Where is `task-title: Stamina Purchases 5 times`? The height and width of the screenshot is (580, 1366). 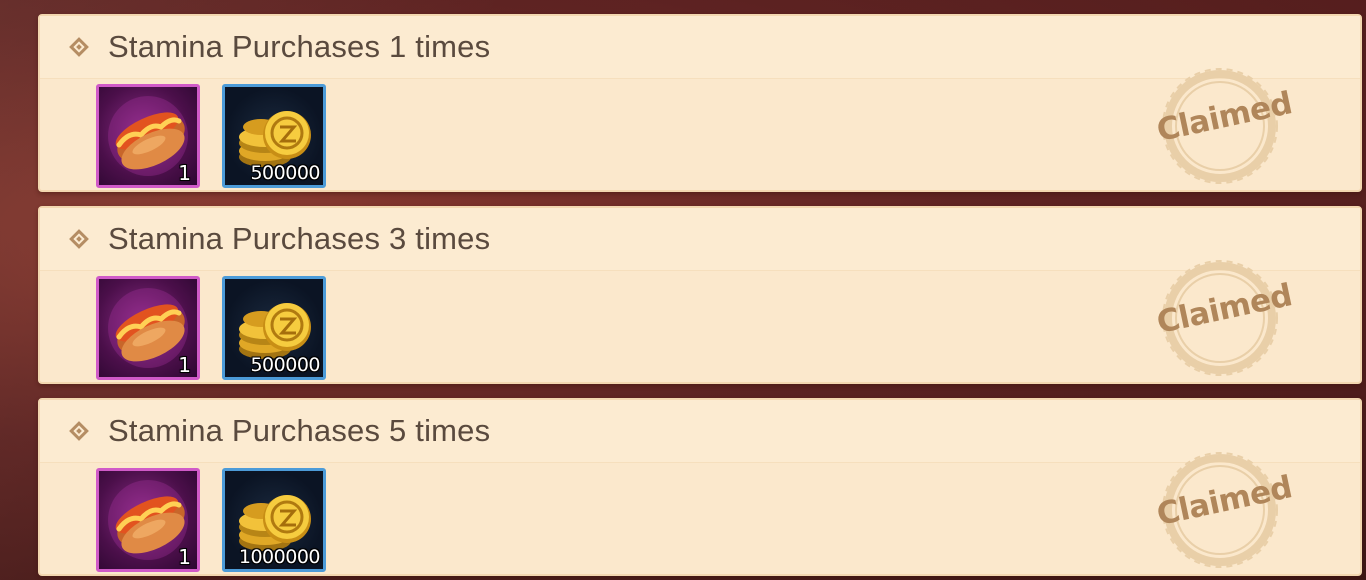 task-title: Stamina Purchases 5 times is located at coordinates (299, 430).